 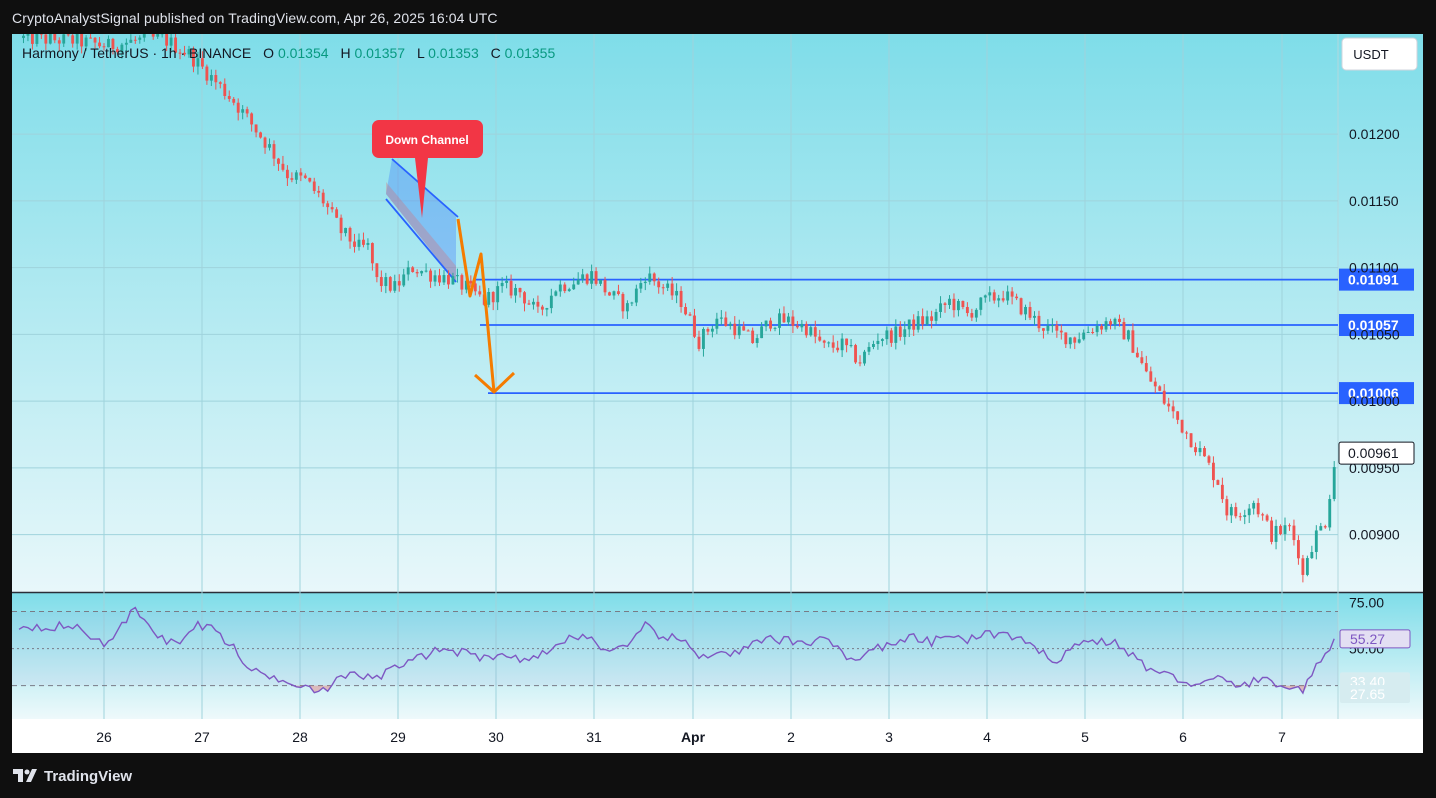 What do you see at coordinates (136, 53) in the screenshot?
I see `symbol-pair: Harmony / TetherUS · 1h · BINANCE` at bounding box center [136, 53].